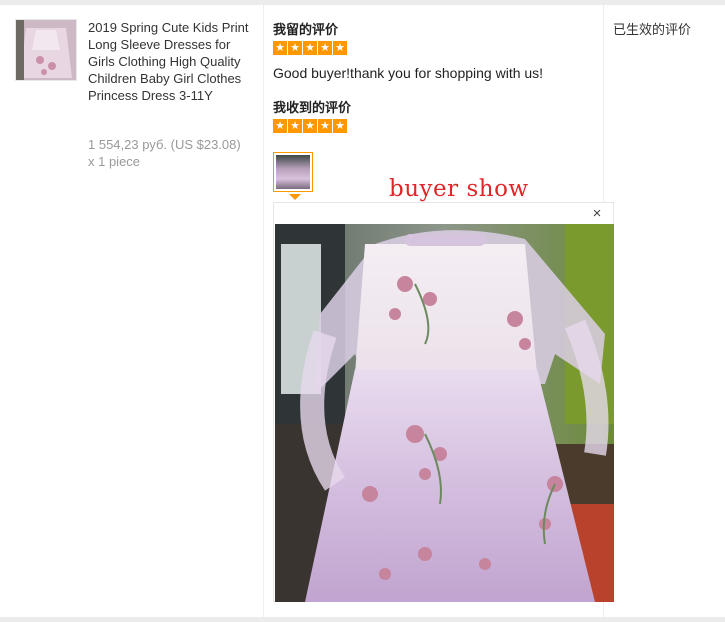  What do you see at coordinates (263, 311) in the screenshot?
I see `column-divider-left` at bounding box center [263, 311].